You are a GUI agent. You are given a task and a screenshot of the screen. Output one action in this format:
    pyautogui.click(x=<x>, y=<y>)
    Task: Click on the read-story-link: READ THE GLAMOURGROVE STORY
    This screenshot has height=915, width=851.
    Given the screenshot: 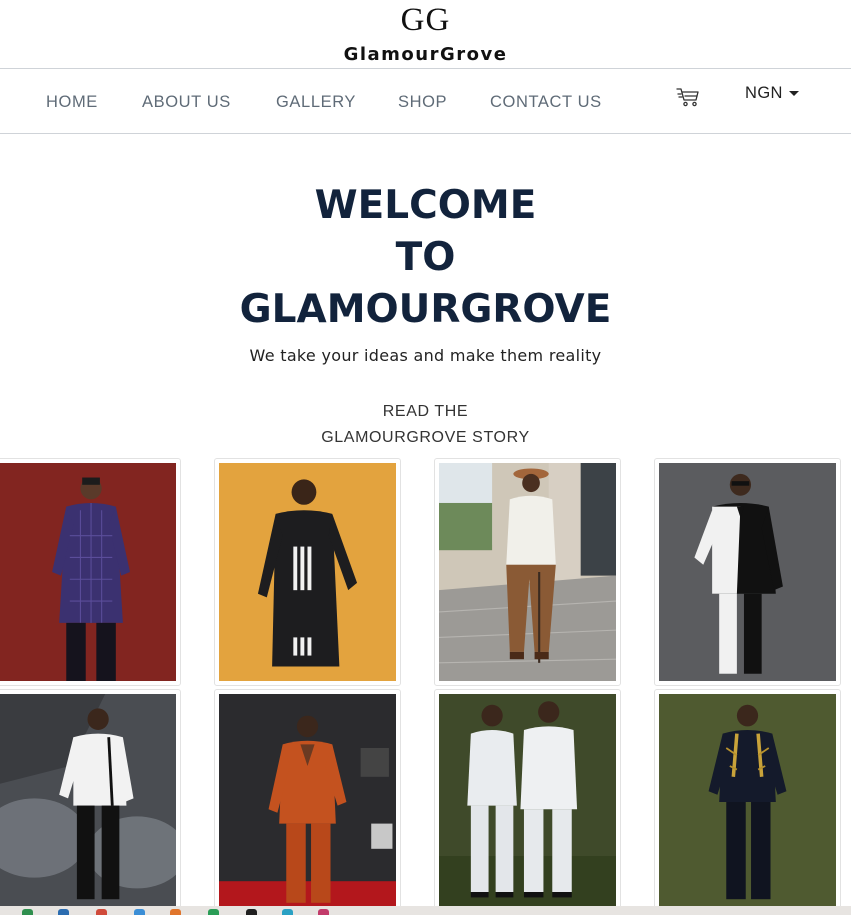 What is the action you would take?
    pyautogui.click(x=425, y=425)
    